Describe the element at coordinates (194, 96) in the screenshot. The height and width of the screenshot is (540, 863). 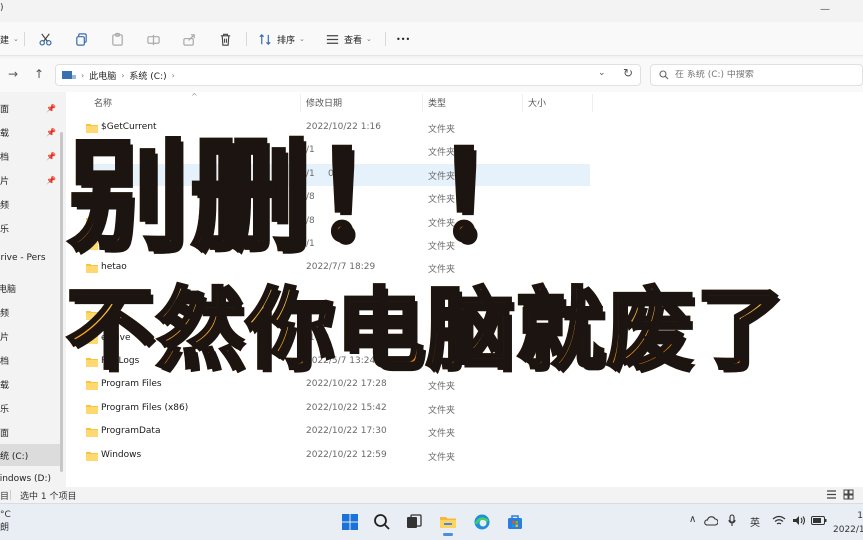
I see `sort-ascending-icon: ^` at that location.